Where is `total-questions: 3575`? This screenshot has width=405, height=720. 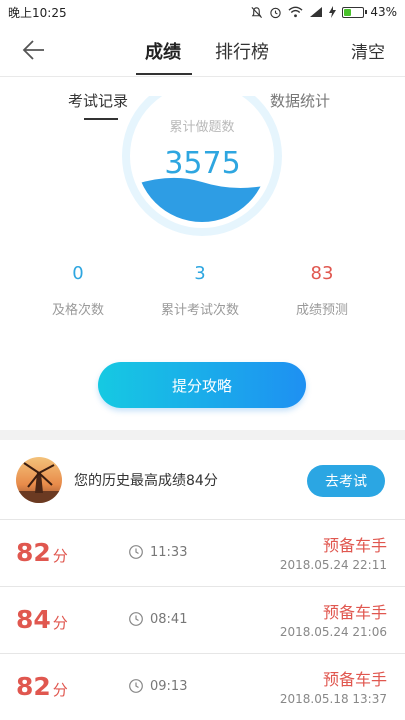 total-questions: 3575 is located at coordinates (202, 163).